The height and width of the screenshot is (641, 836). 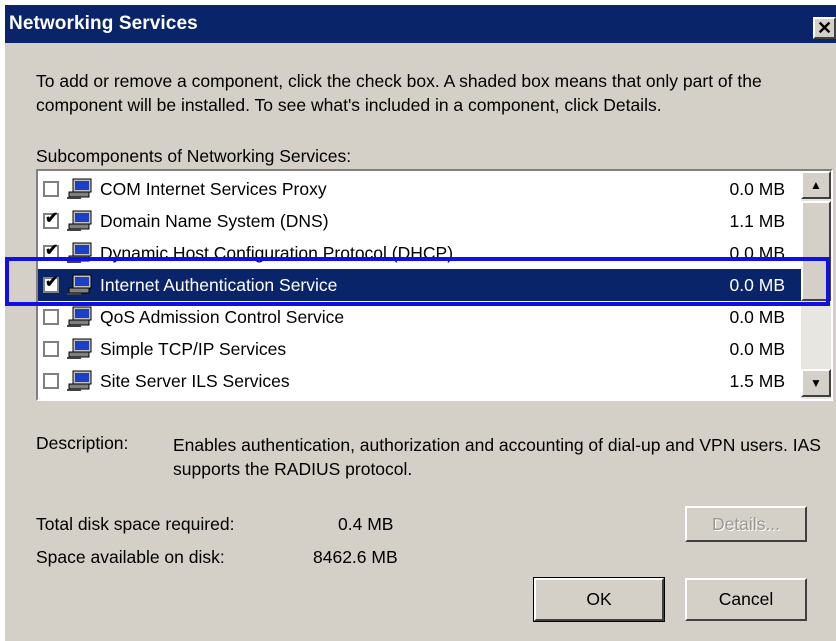 I want to click on dialog-title: Networking Services, so click(x=103, y=23).